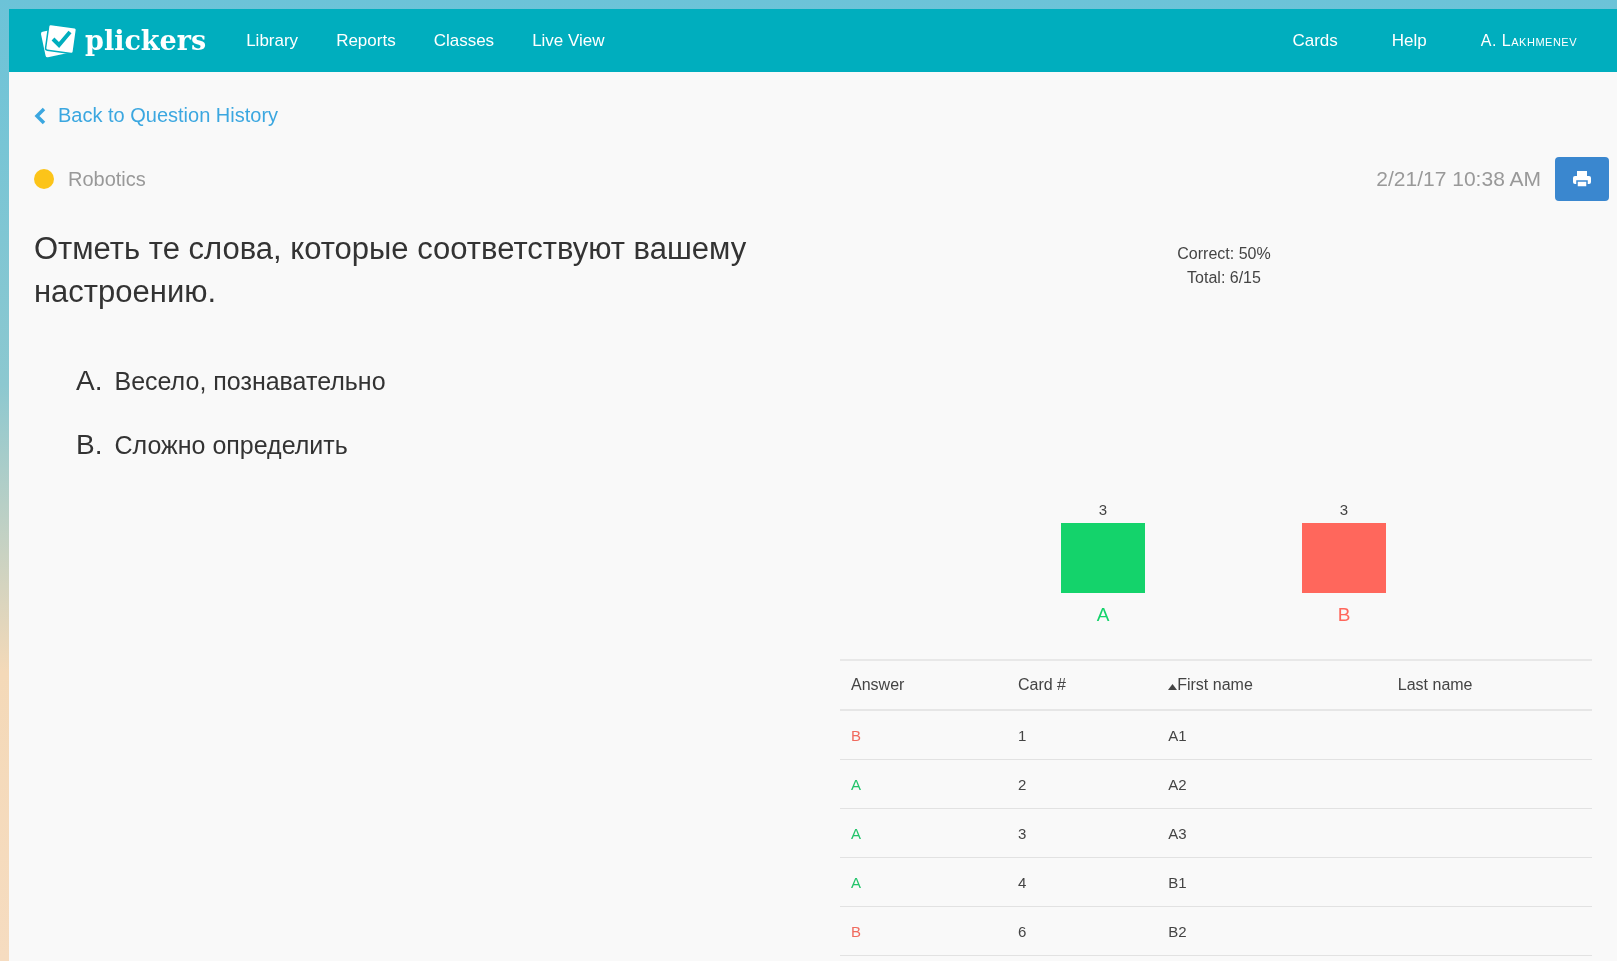 This screenshot has width=1617, height=961. I want to click on bar-label: B, so click(1344, 614).